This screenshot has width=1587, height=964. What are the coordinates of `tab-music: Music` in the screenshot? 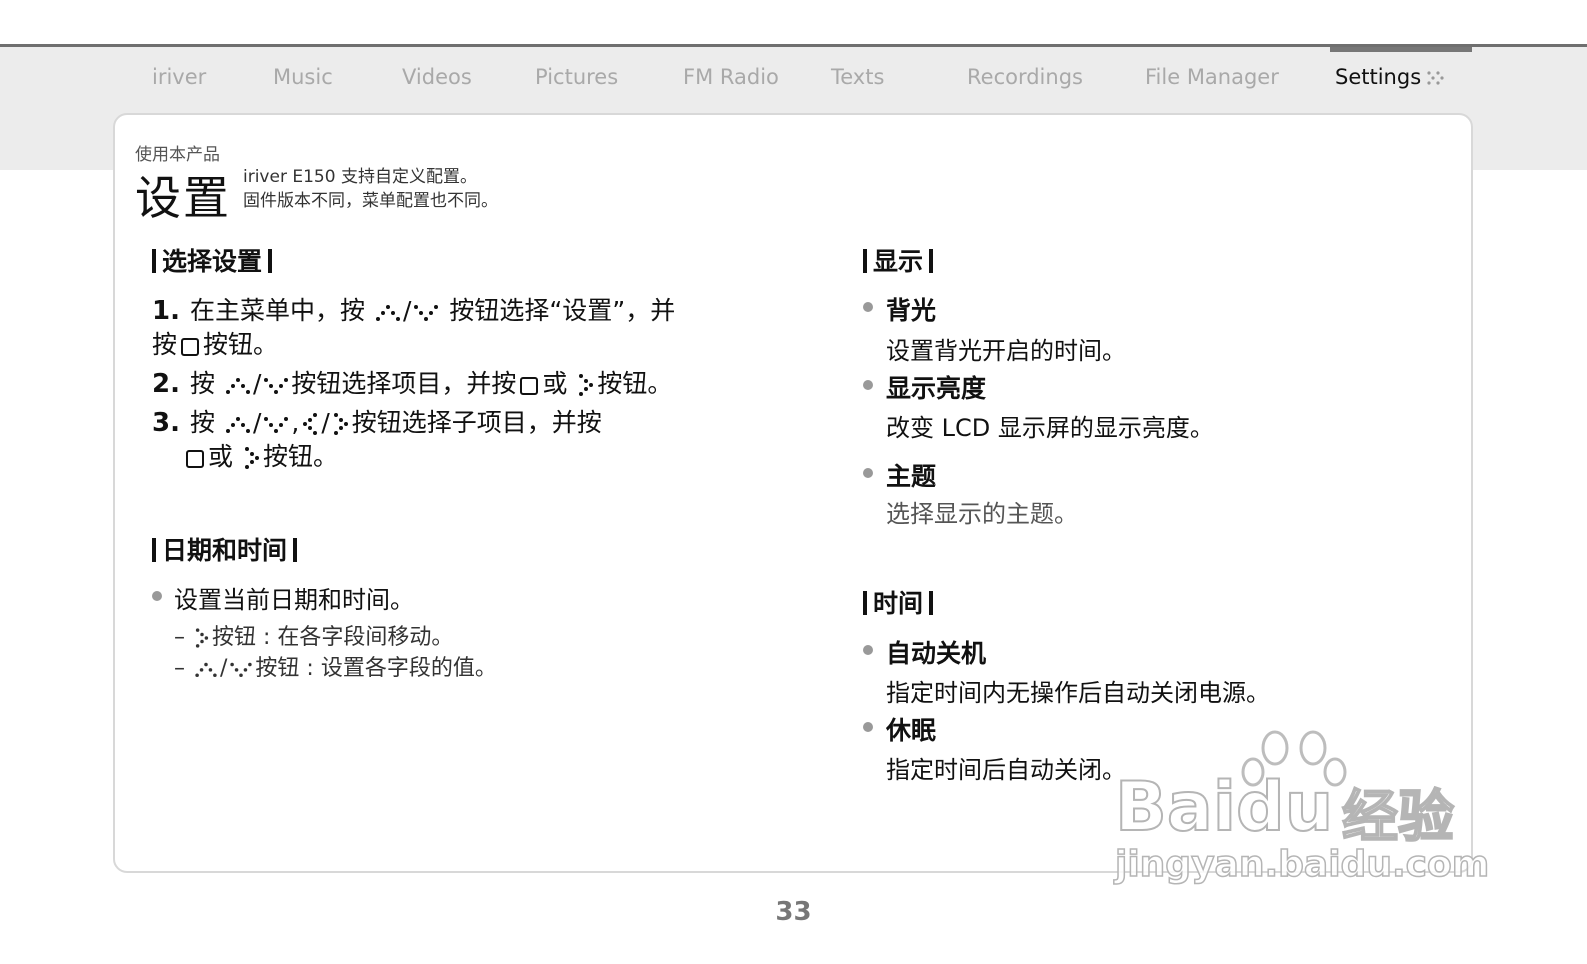 It's located at (303, 77).